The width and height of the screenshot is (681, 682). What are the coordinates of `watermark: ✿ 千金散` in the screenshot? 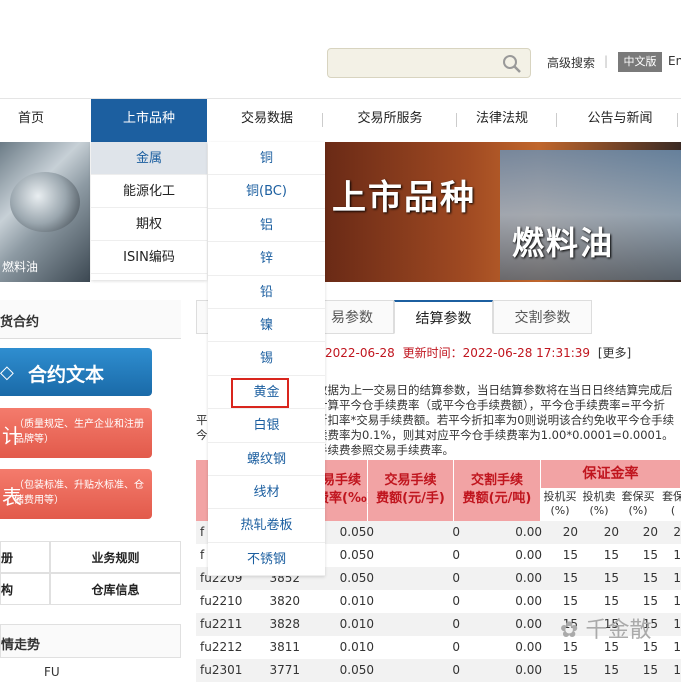 It's located at (606, 630).